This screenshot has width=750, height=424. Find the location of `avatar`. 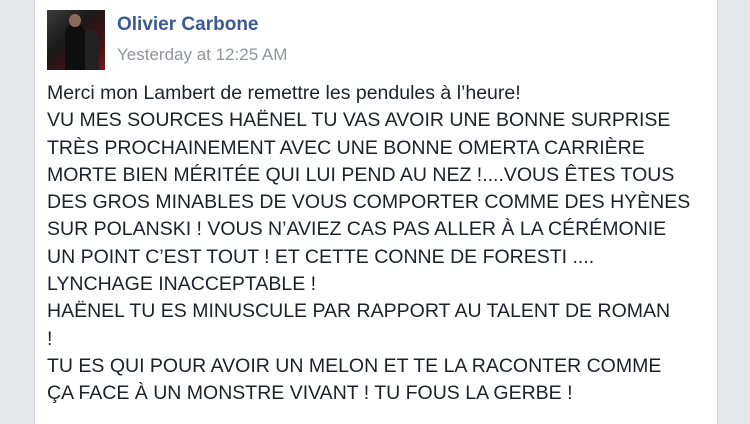

avatar is located at coordinates (76, 40).